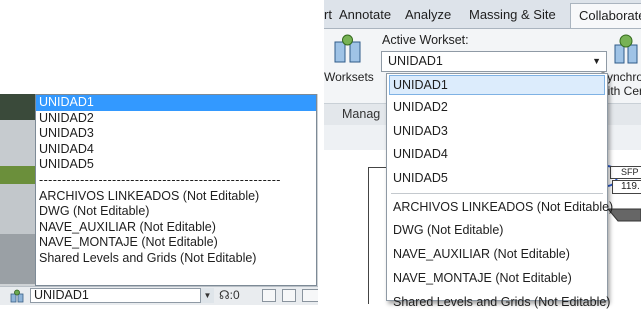  What do you see at coordinates (122, 295) in the screenshot?
I see `active-workset-combo: UNIDAD1` at bounding box center [122, 295].